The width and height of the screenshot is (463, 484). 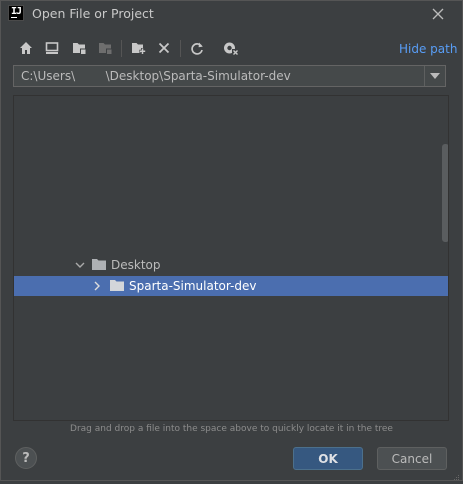 I want to click on tree-item-label: Desktop, so click(x=136, y=265).